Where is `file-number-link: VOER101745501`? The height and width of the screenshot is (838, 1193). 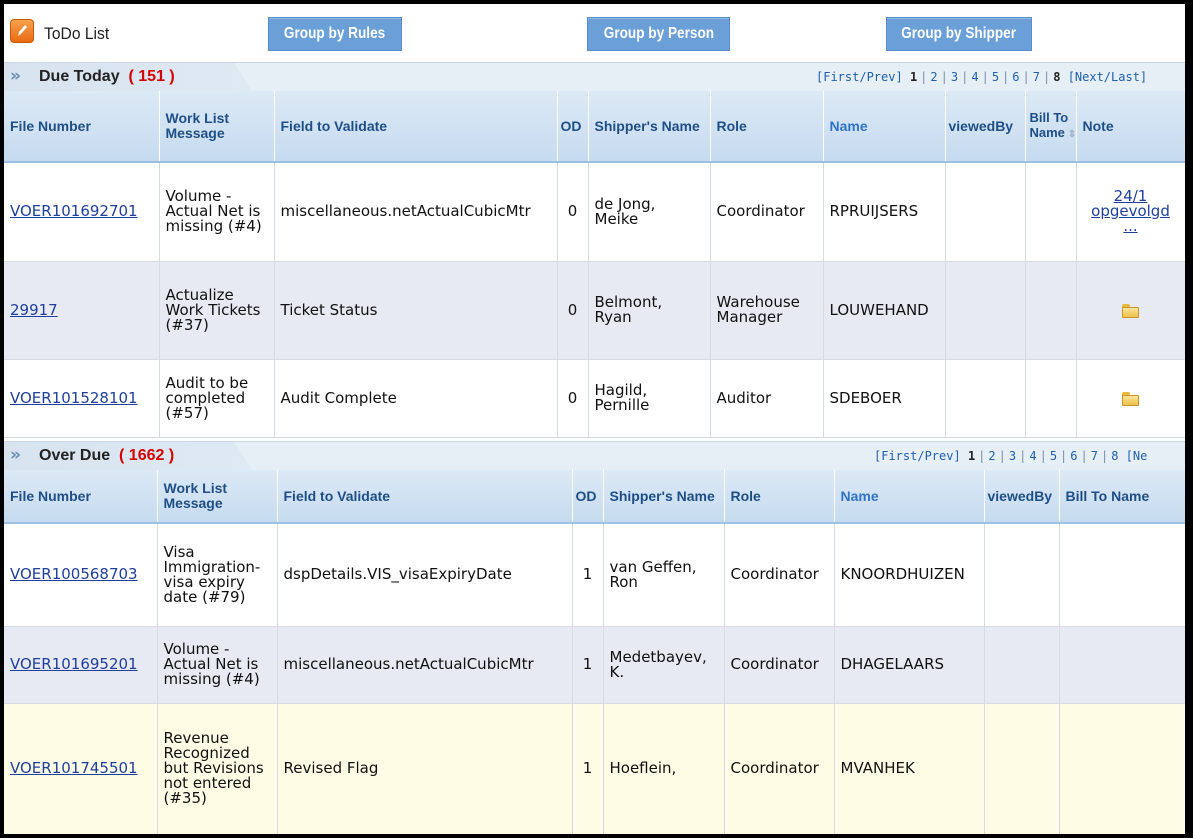 file-number-link: VOER101745501 is located at coordinates (74, 768).